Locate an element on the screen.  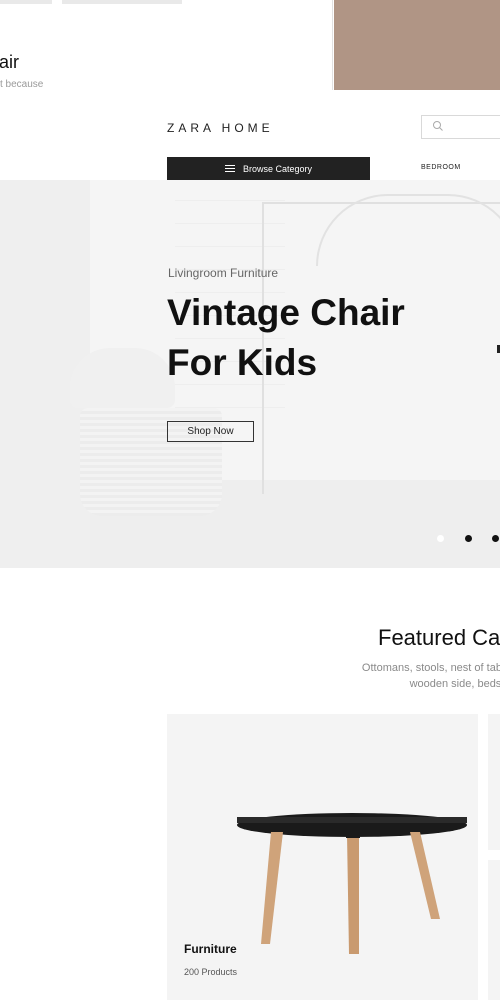
top-preview-strip: air t because is located at coordinates (250, 45).